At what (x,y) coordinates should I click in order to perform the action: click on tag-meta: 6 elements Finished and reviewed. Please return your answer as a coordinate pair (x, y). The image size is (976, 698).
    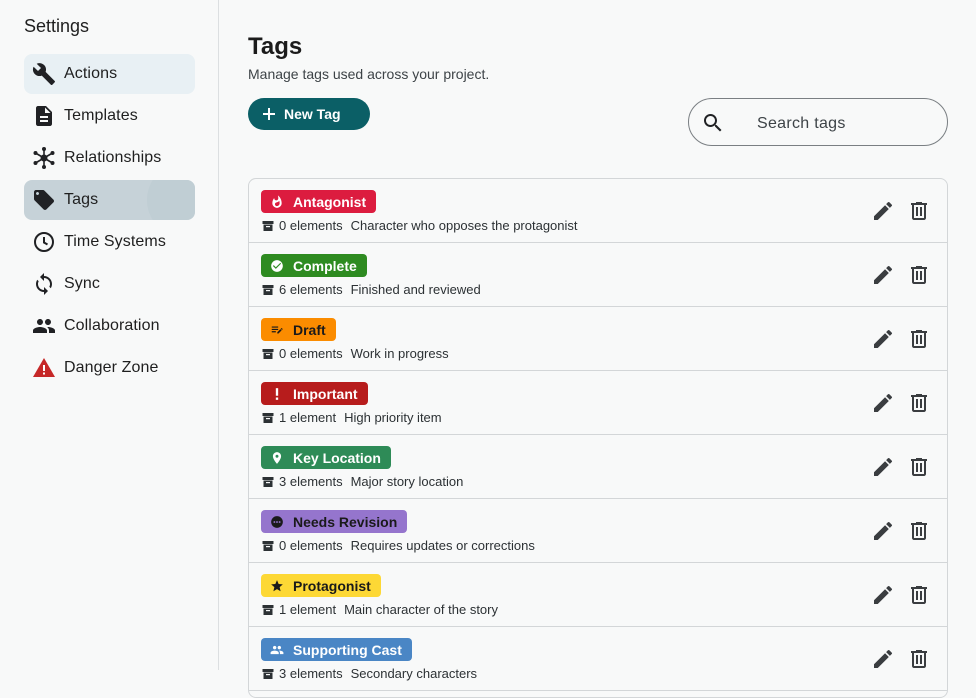
    Looking at the image, I should click on (371, 289).